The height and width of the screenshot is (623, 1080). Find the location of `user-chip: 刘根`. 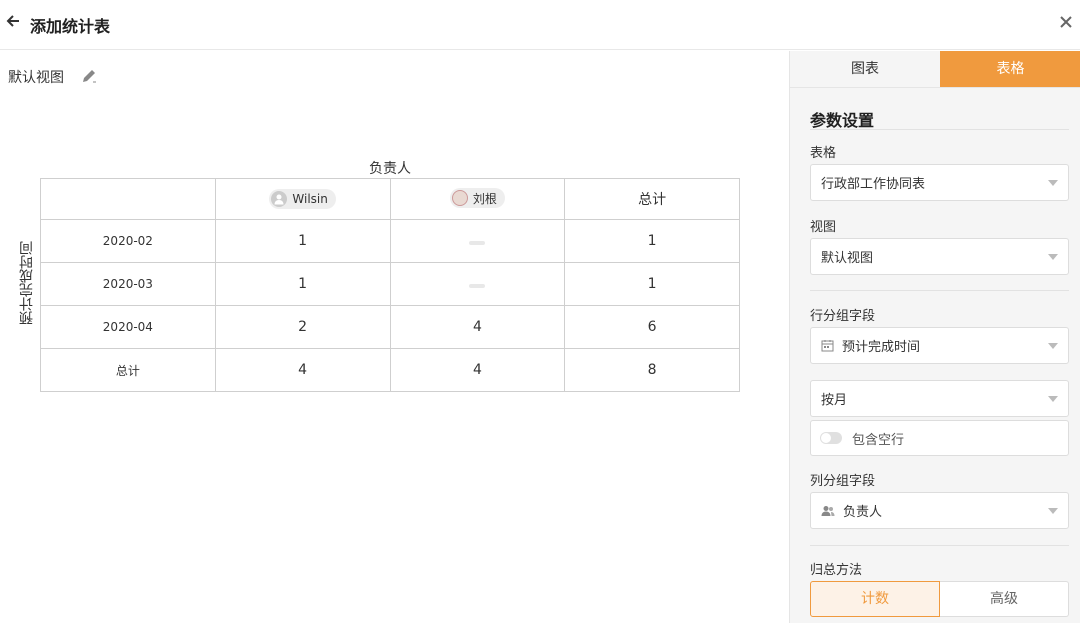

user-chip: 刘根 is located at coordinates (477, 198).